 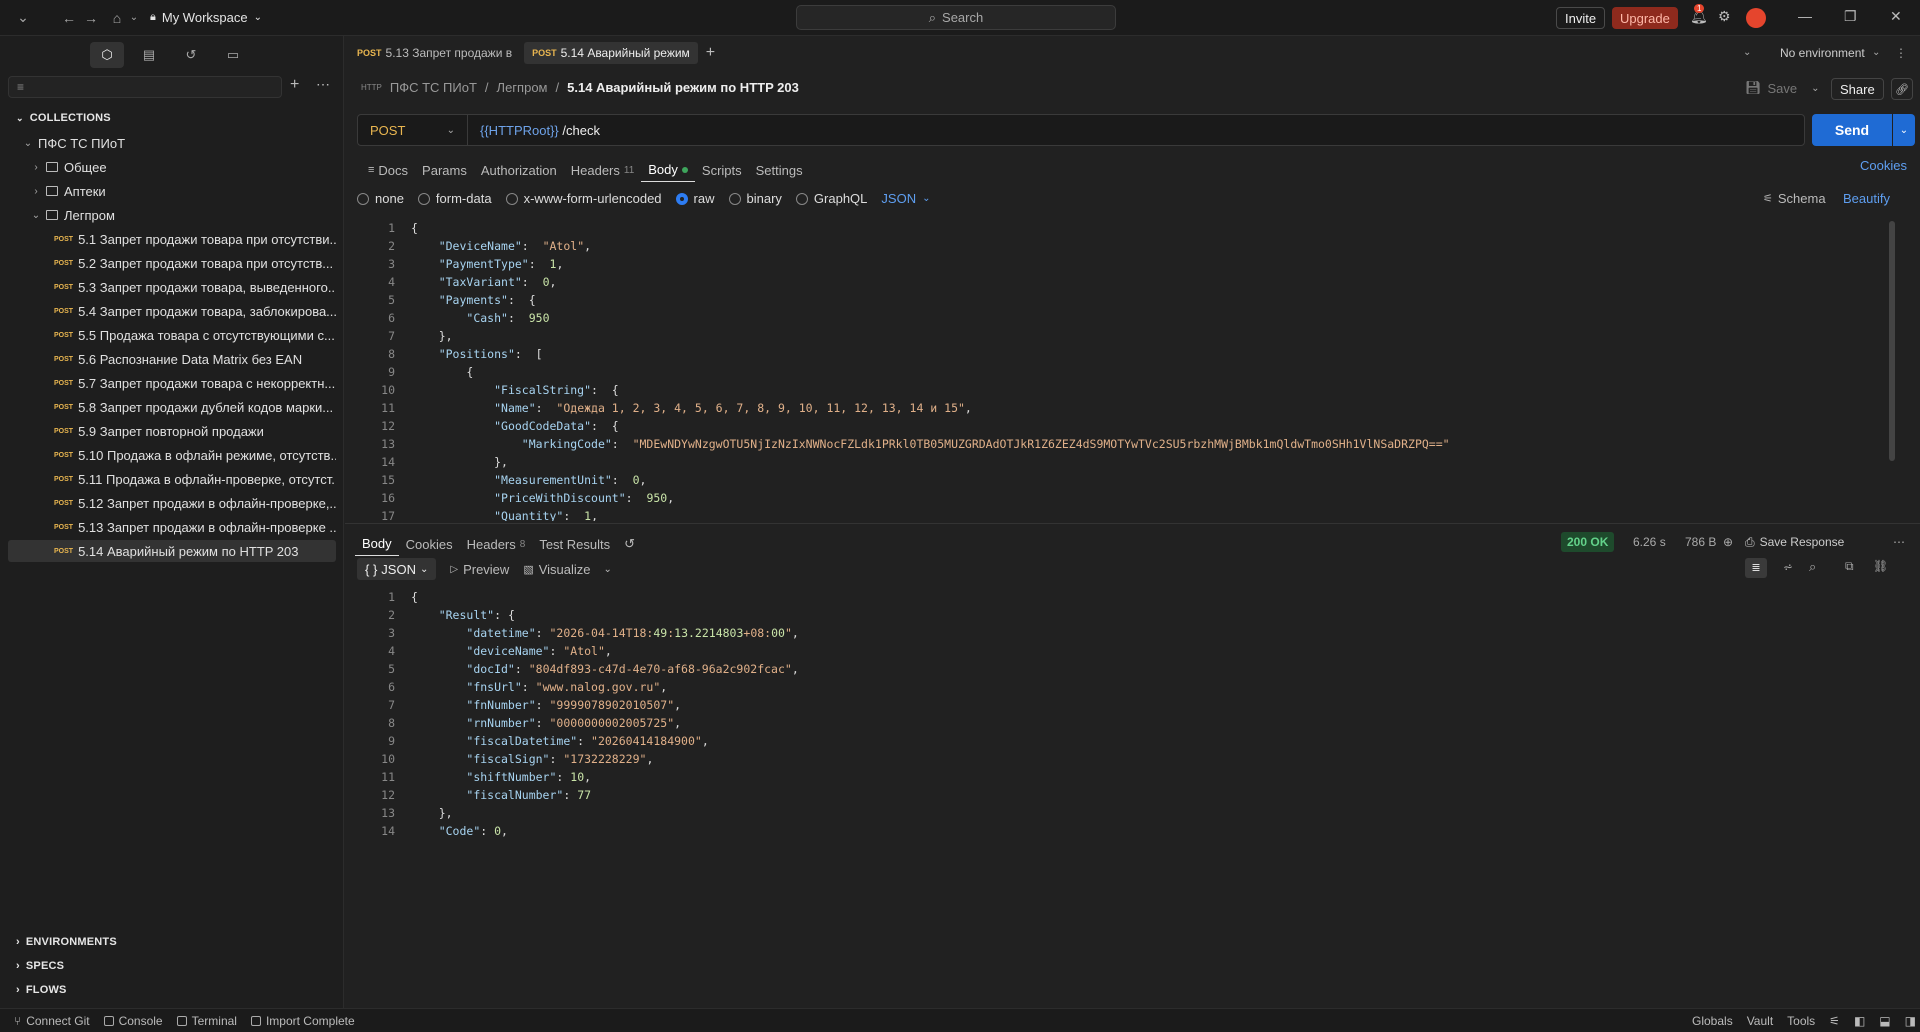 What do you see at coordinates (1892, 341) in the screenshot?
I see `request-editor-scrollbar` at bounding box center [1892, 341].